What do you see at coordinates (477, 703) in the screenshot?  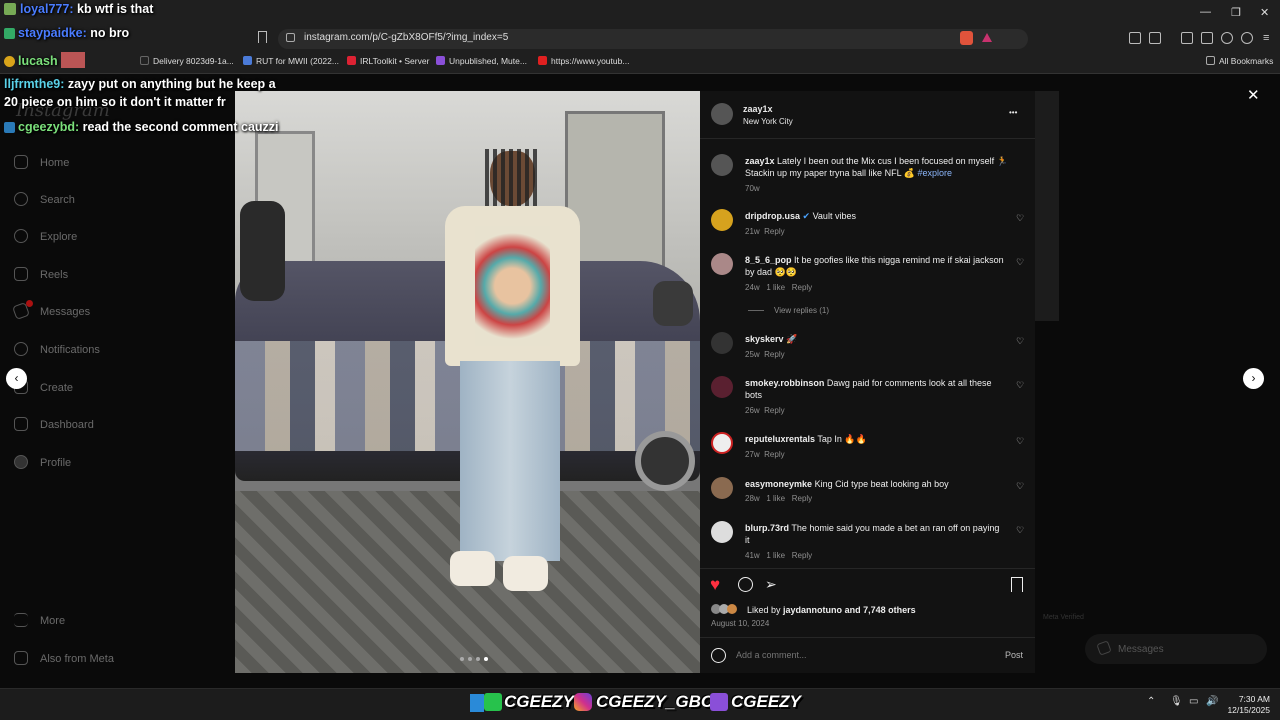 I see `windows-start-icon` at bounding box center [477, 703].